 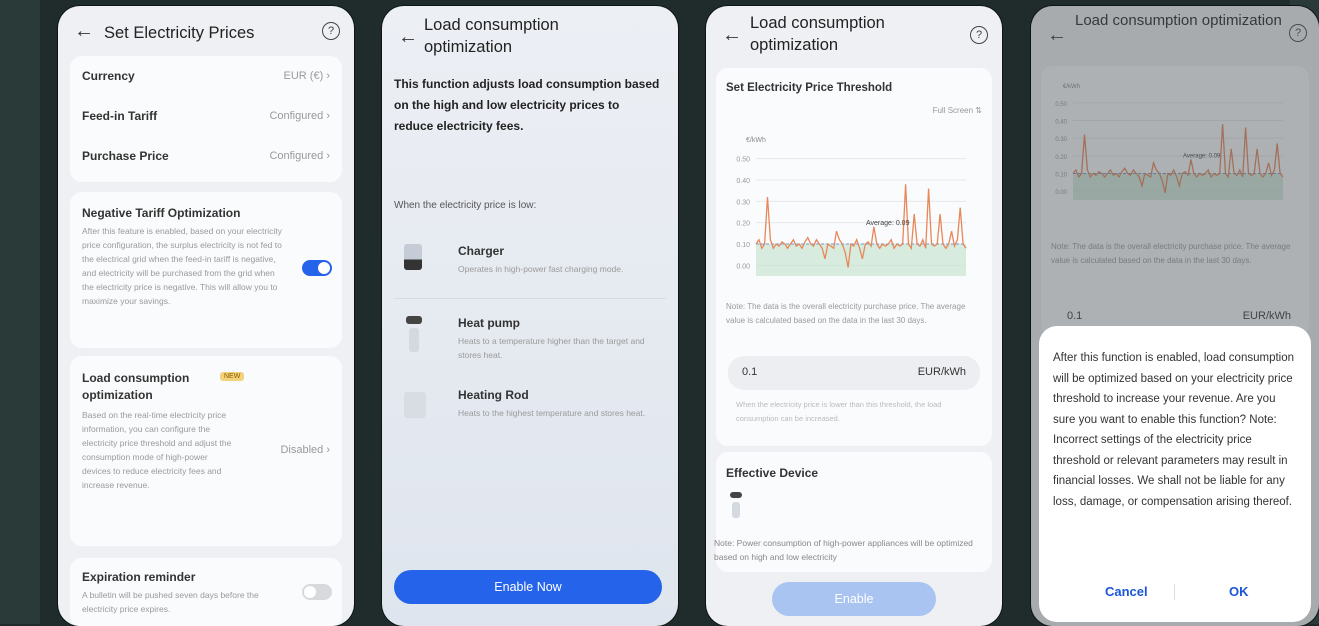 What do you see at coordinates (854, 599) in the screenshot?
I see `enable-button: Enable` at bounding box center [854, 599].